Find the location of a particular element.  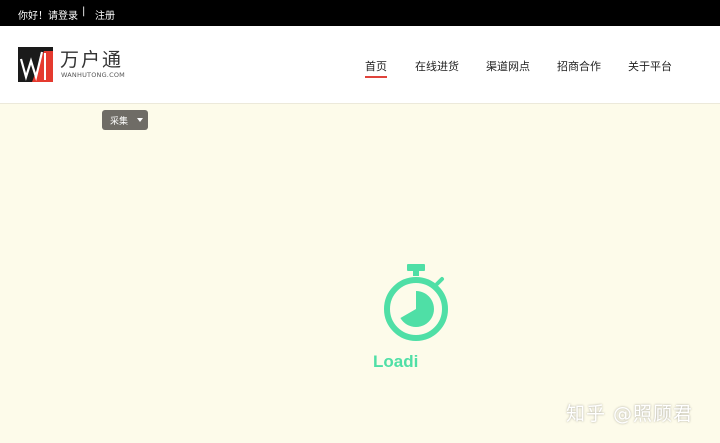

loading-text: Loadi is located at coordinates (396, 361).